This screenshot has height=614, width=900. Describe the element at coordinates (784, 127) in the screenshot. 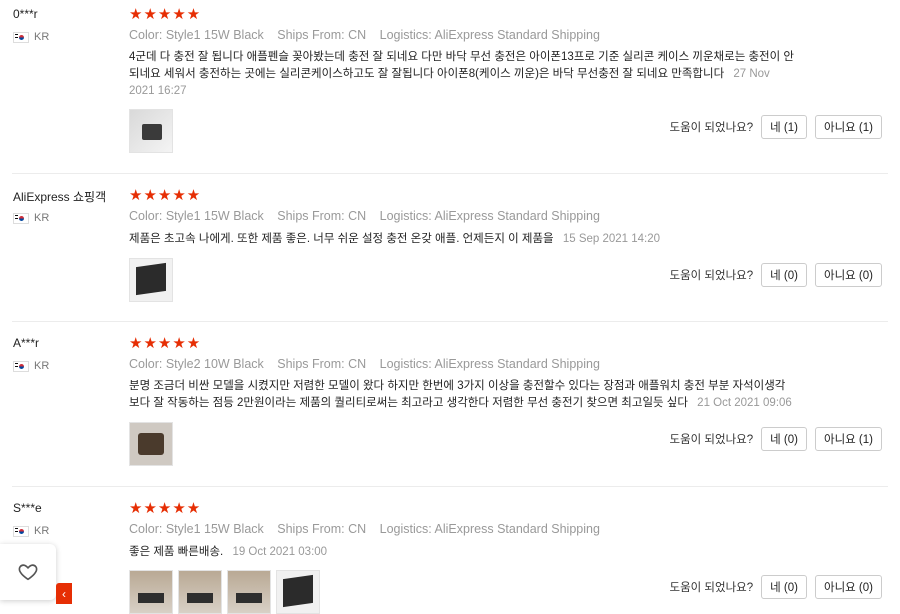

I see `helpful-yes-button: 네 (1)` at that location.